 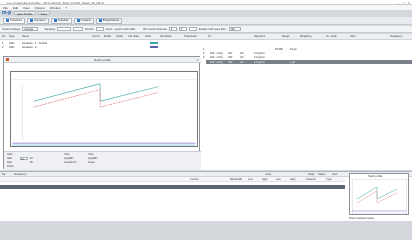 What do you see at coordinates (15, 8) in the screenshot?
I see `menu-edit: Edit` at bounding box center [15, 8].